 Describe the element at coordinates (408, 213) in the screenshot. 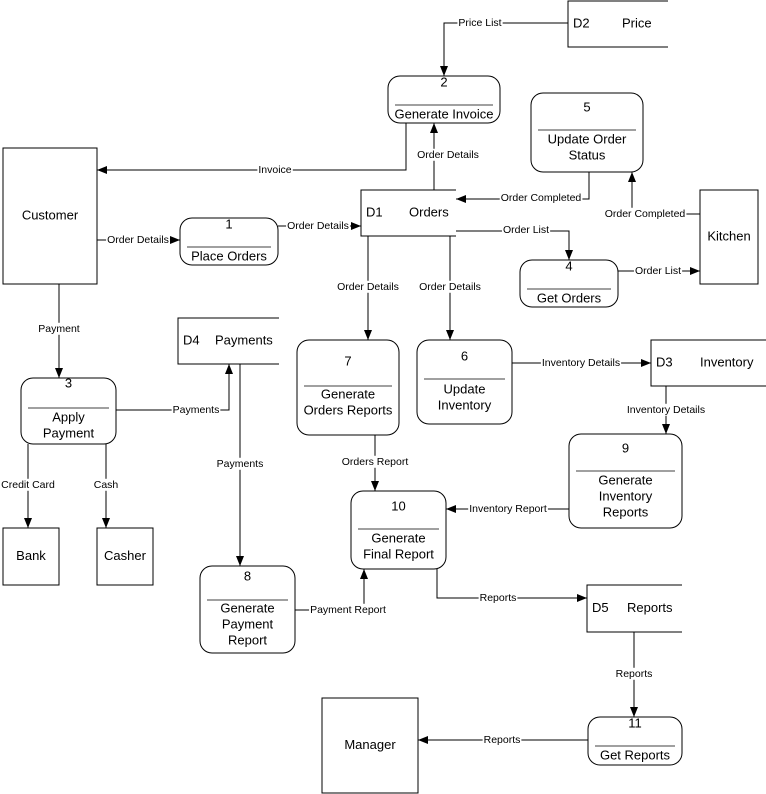

I see `data-store-d1: D1 Orders` at that location.